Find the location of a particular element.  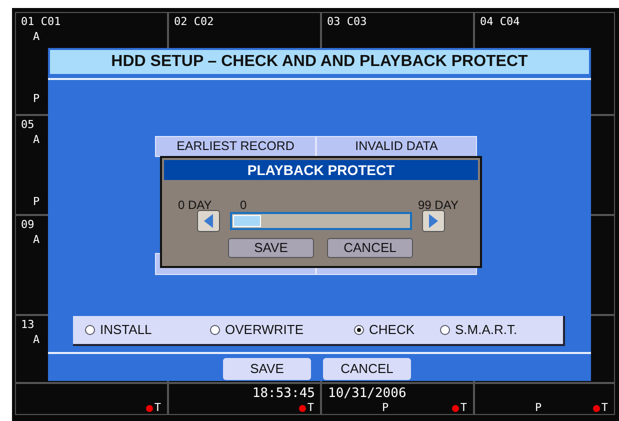

channel-label: 13 is located at coordinates (27, 325).